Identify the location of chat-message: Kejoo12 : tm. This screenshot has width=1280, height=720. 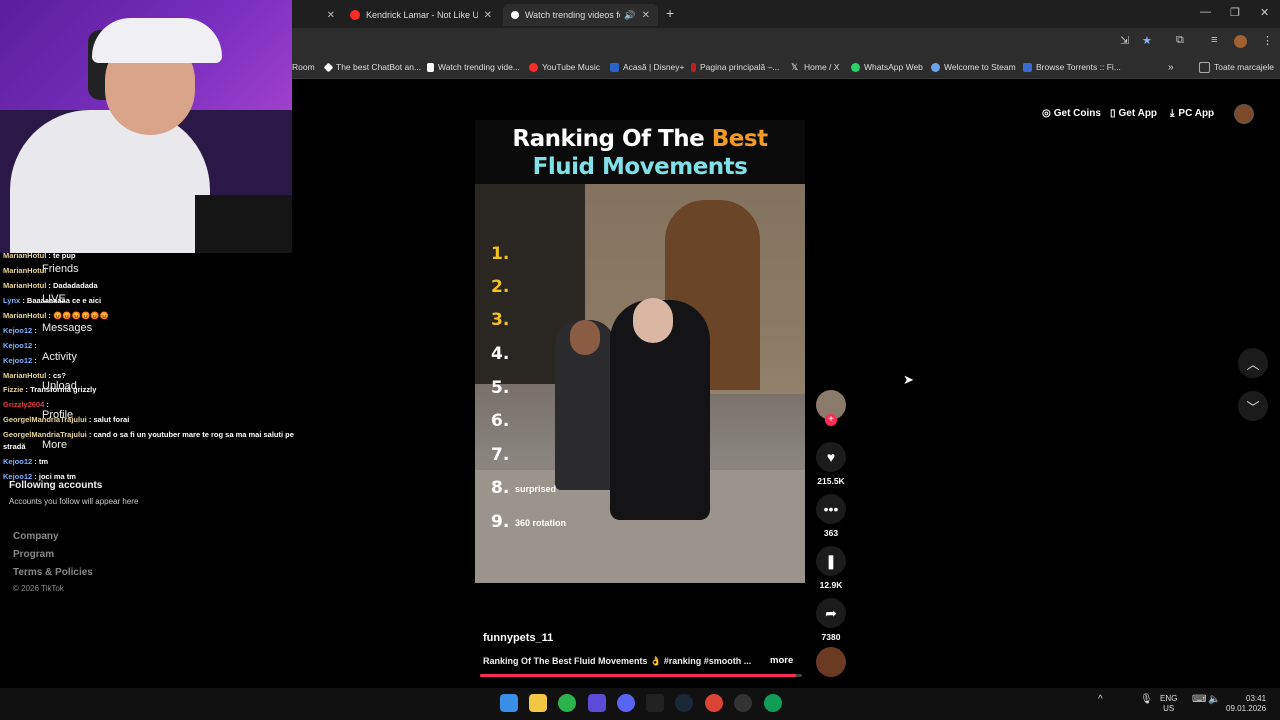
(26, 461).